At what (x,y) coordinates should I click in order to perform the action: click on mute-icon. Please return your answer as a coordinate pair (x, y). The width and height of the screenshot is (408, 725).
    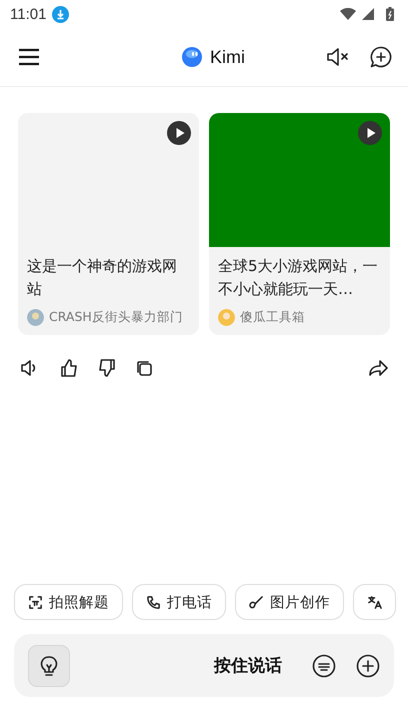
    Looking at the image, I should click on (338, 57).